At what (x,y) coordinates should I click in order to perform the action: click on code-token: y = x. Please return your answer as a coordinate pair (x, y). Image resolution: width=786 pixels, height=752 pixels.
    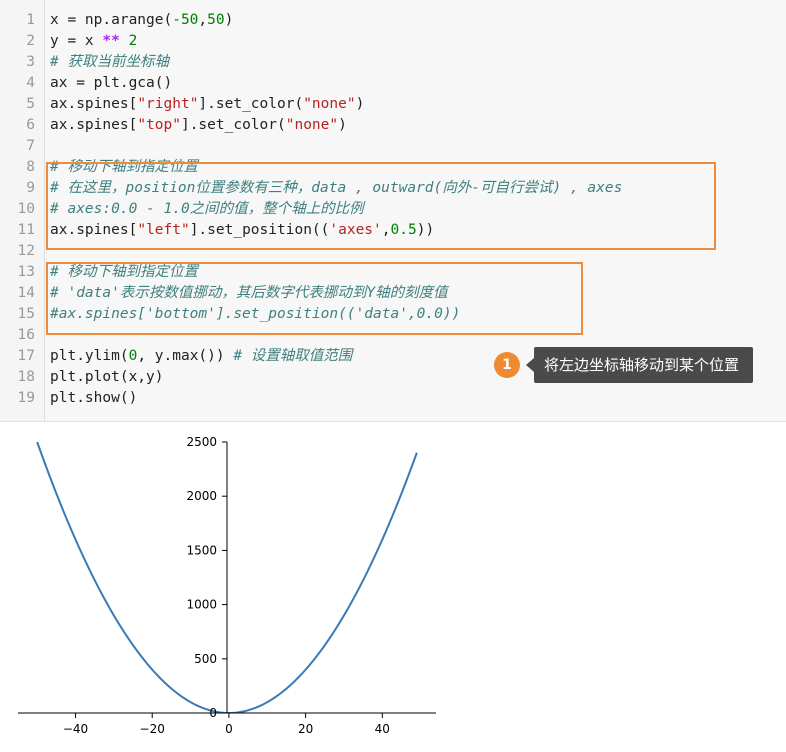
    Looking at the image, I should click on (76, 41).